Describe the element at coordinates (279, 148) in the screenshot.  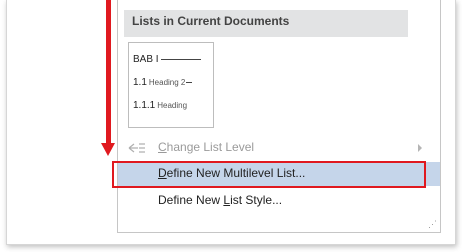
I see `change-list-level-item: Change List Level` at that location.